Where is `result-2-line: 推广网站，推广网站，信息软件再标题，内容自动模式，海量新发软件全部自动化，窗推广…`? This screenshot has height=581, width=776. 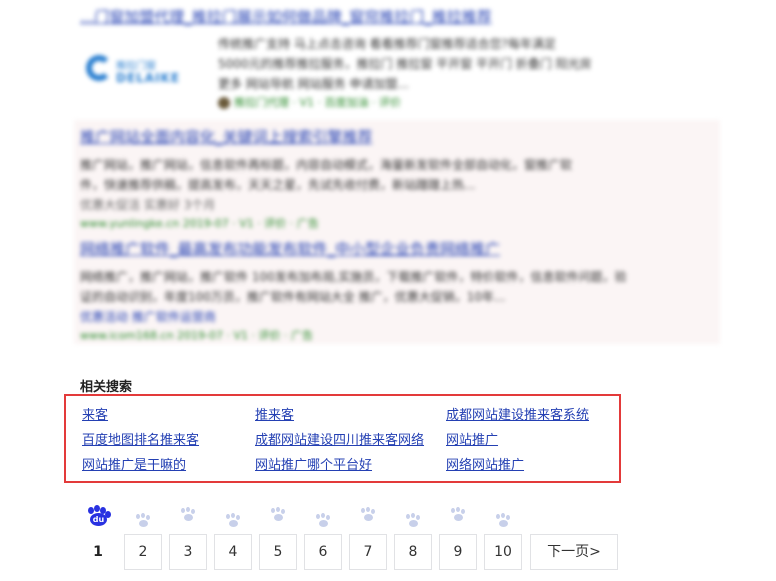
result-2-line: 推广网站，推广网站，信息软件再标题，内容自动模式，海量新发软件全部自动化，窗推广… is located at coordinates (326, 165).